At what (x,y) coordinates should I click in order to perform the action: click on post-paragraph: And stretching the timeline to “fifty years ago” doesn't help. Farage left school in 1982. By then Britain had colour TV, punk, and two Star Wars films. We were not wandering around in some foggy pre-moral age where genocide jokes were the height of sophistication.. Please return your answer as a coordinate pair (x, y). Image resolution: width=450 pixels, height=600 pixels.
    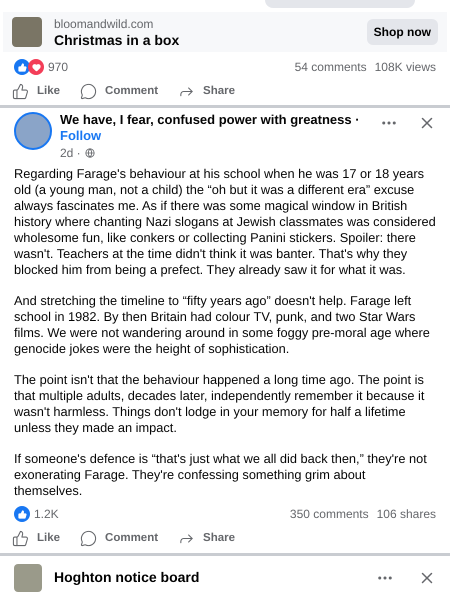
    Looking at the image, I should click on (222, 325).